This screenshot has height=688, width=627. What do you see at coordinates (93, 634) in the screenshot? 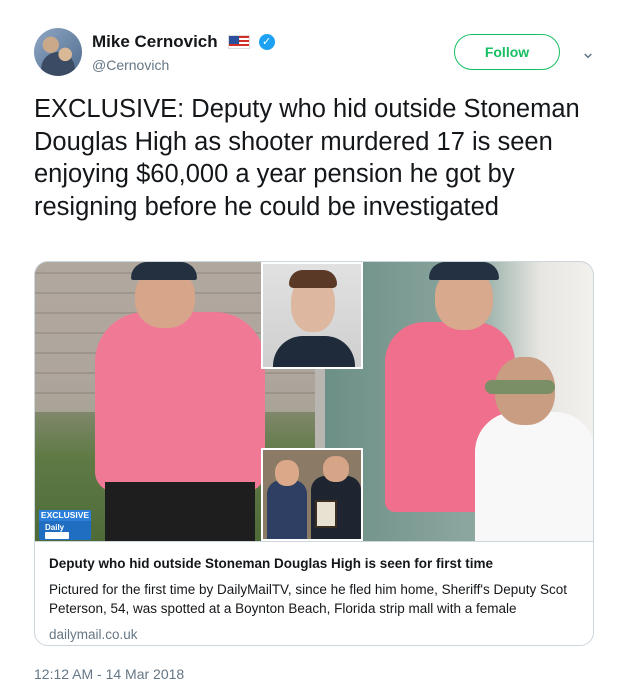
I see `card-domain: dailymail.co.uk` at bounding box center [93, 634].